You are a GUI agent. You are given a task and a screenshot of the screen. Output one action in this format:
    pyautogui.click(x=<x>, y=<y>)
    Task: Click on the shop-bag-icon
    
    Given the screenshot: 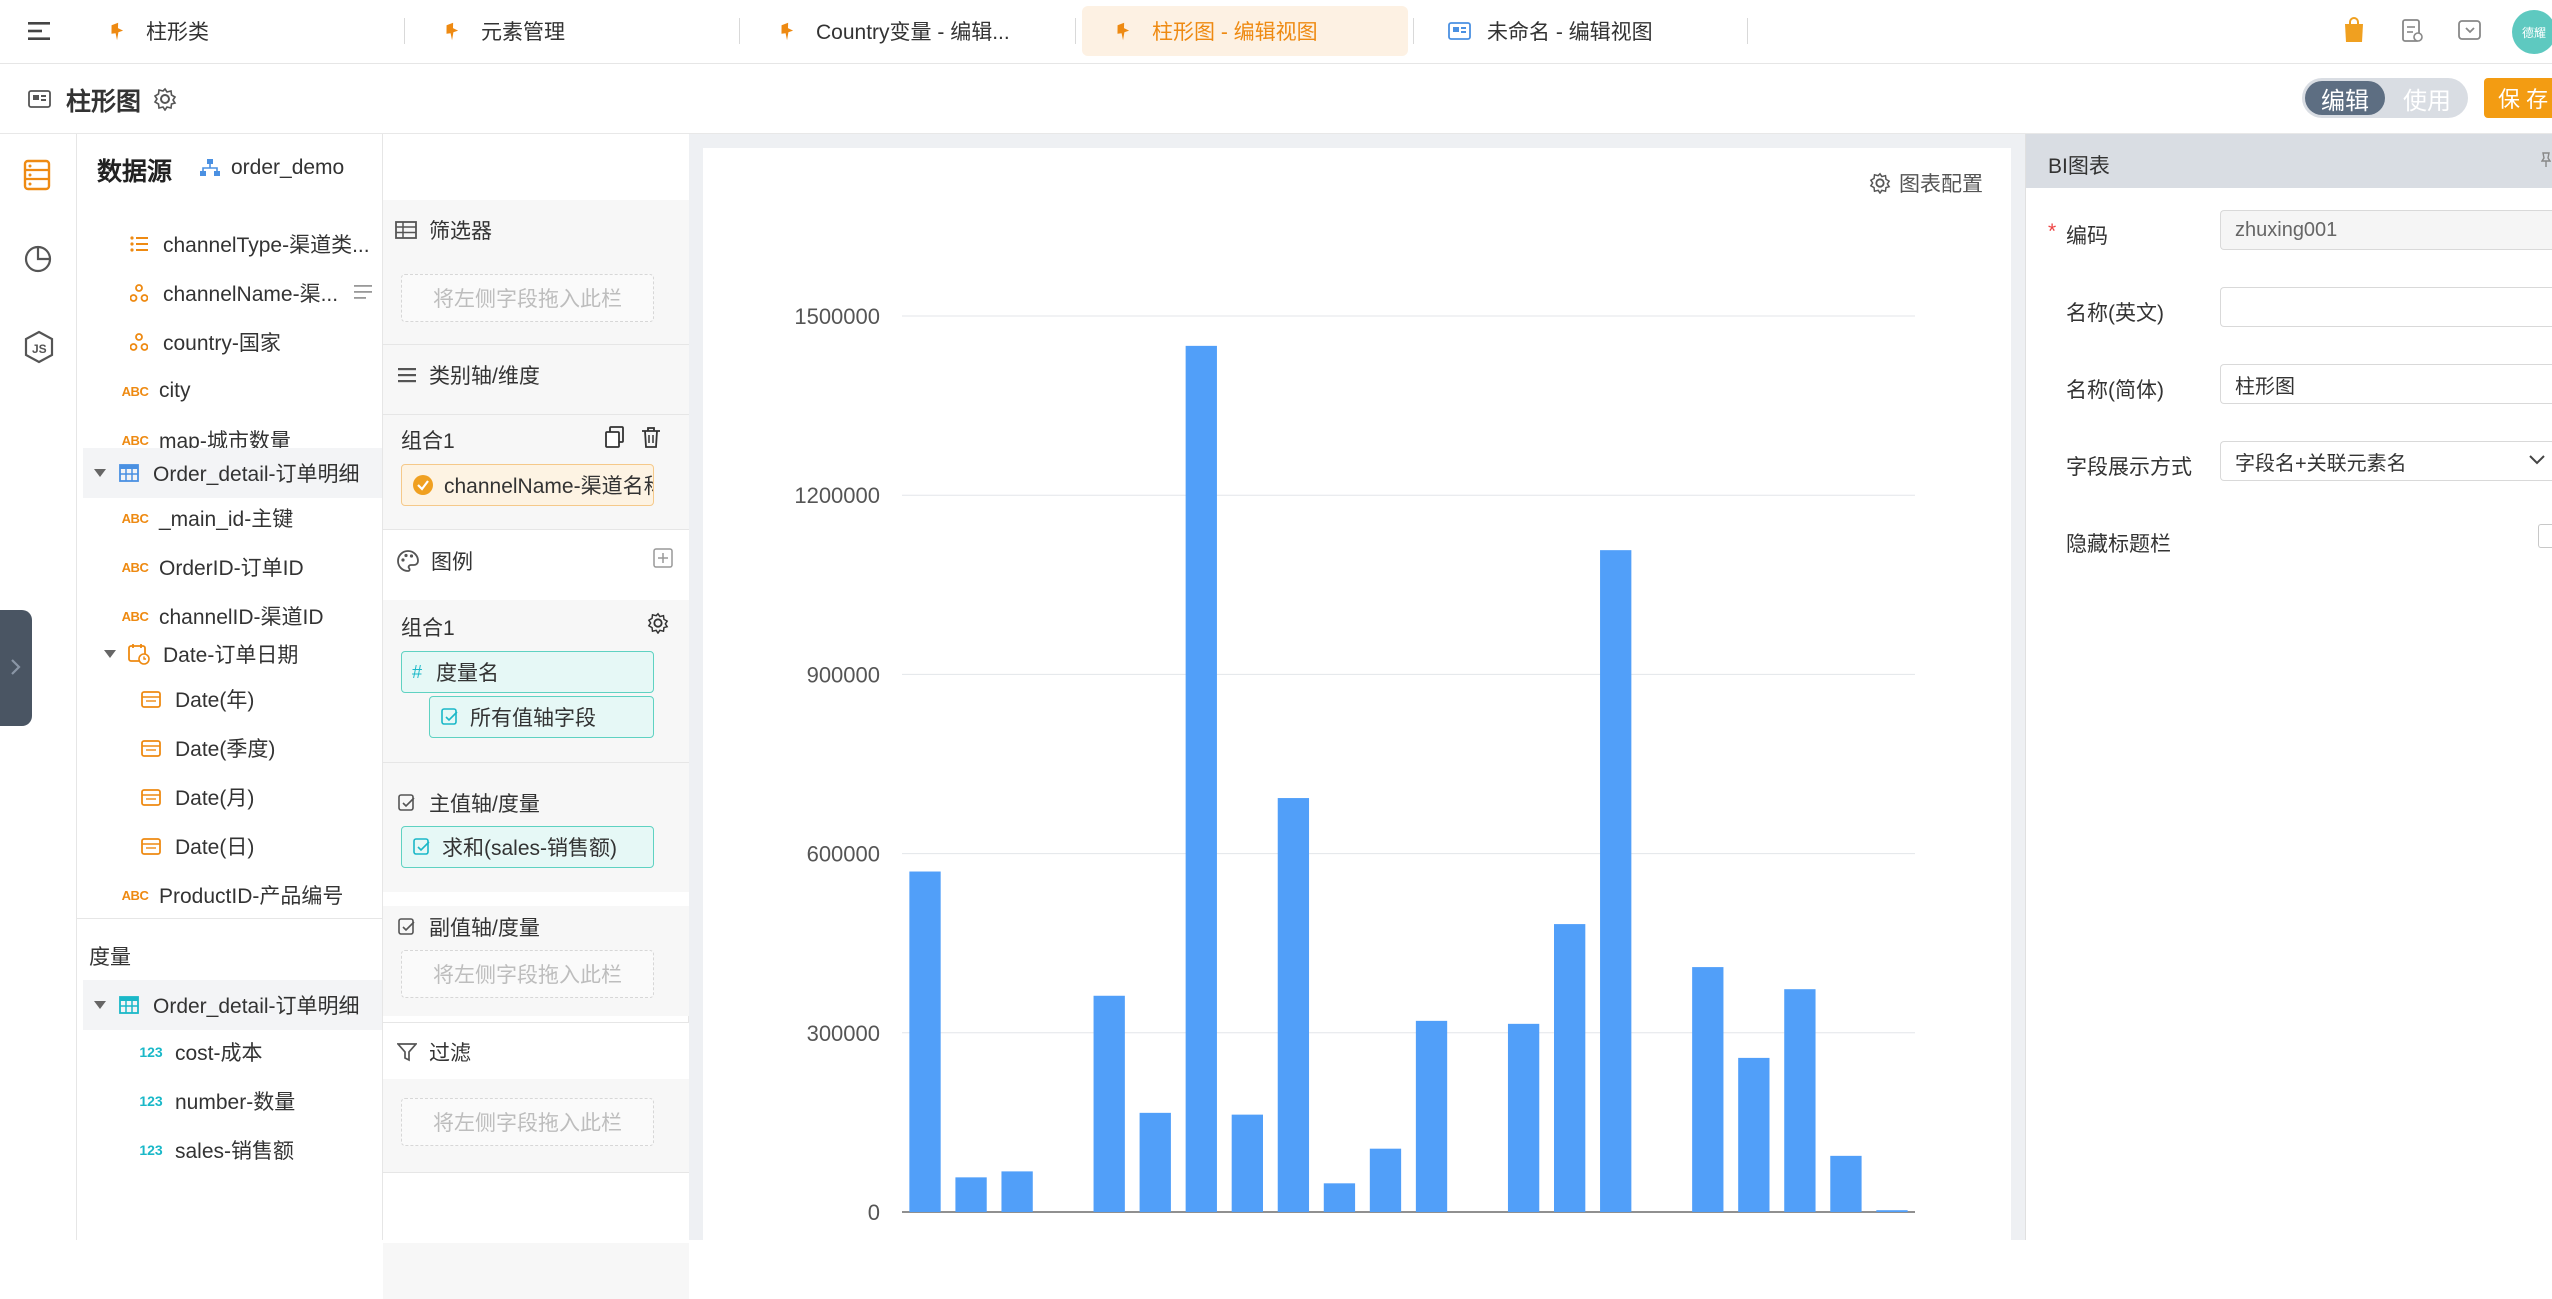 What is the action you would take?
    pyautogui.click(x=2354, y=30)
    